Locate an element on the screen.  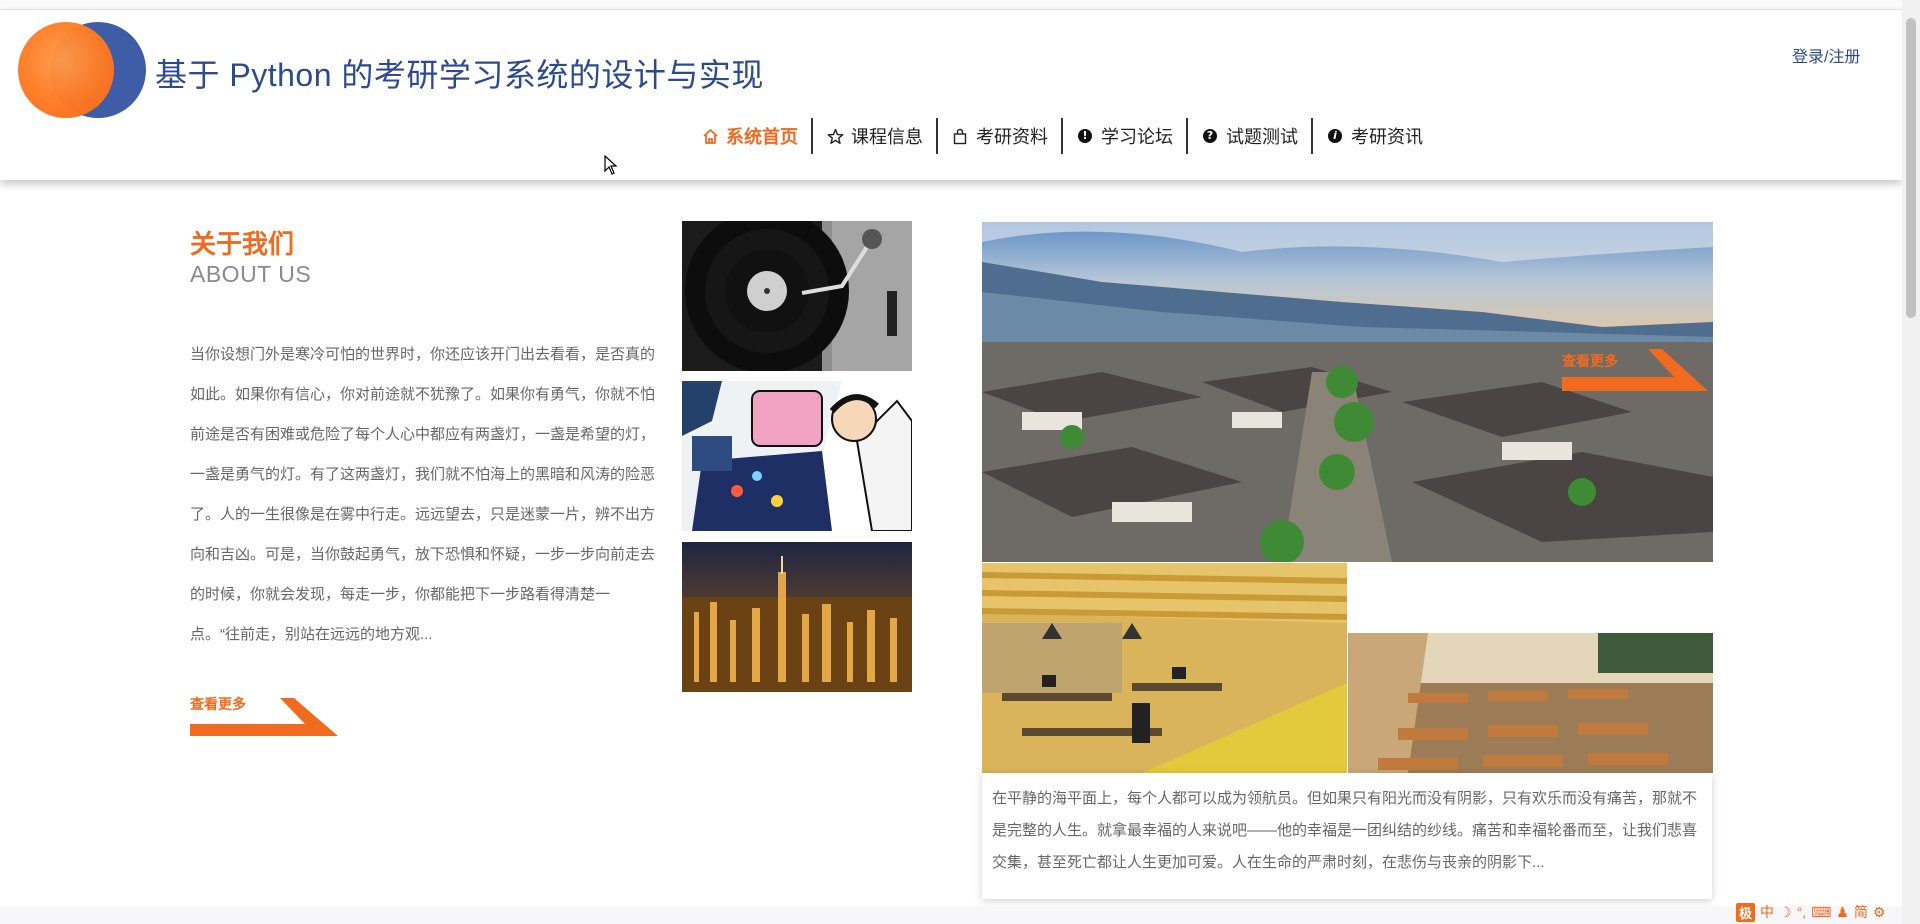
nav-item-label: 系统首页 is located at coordinates (762, 137).